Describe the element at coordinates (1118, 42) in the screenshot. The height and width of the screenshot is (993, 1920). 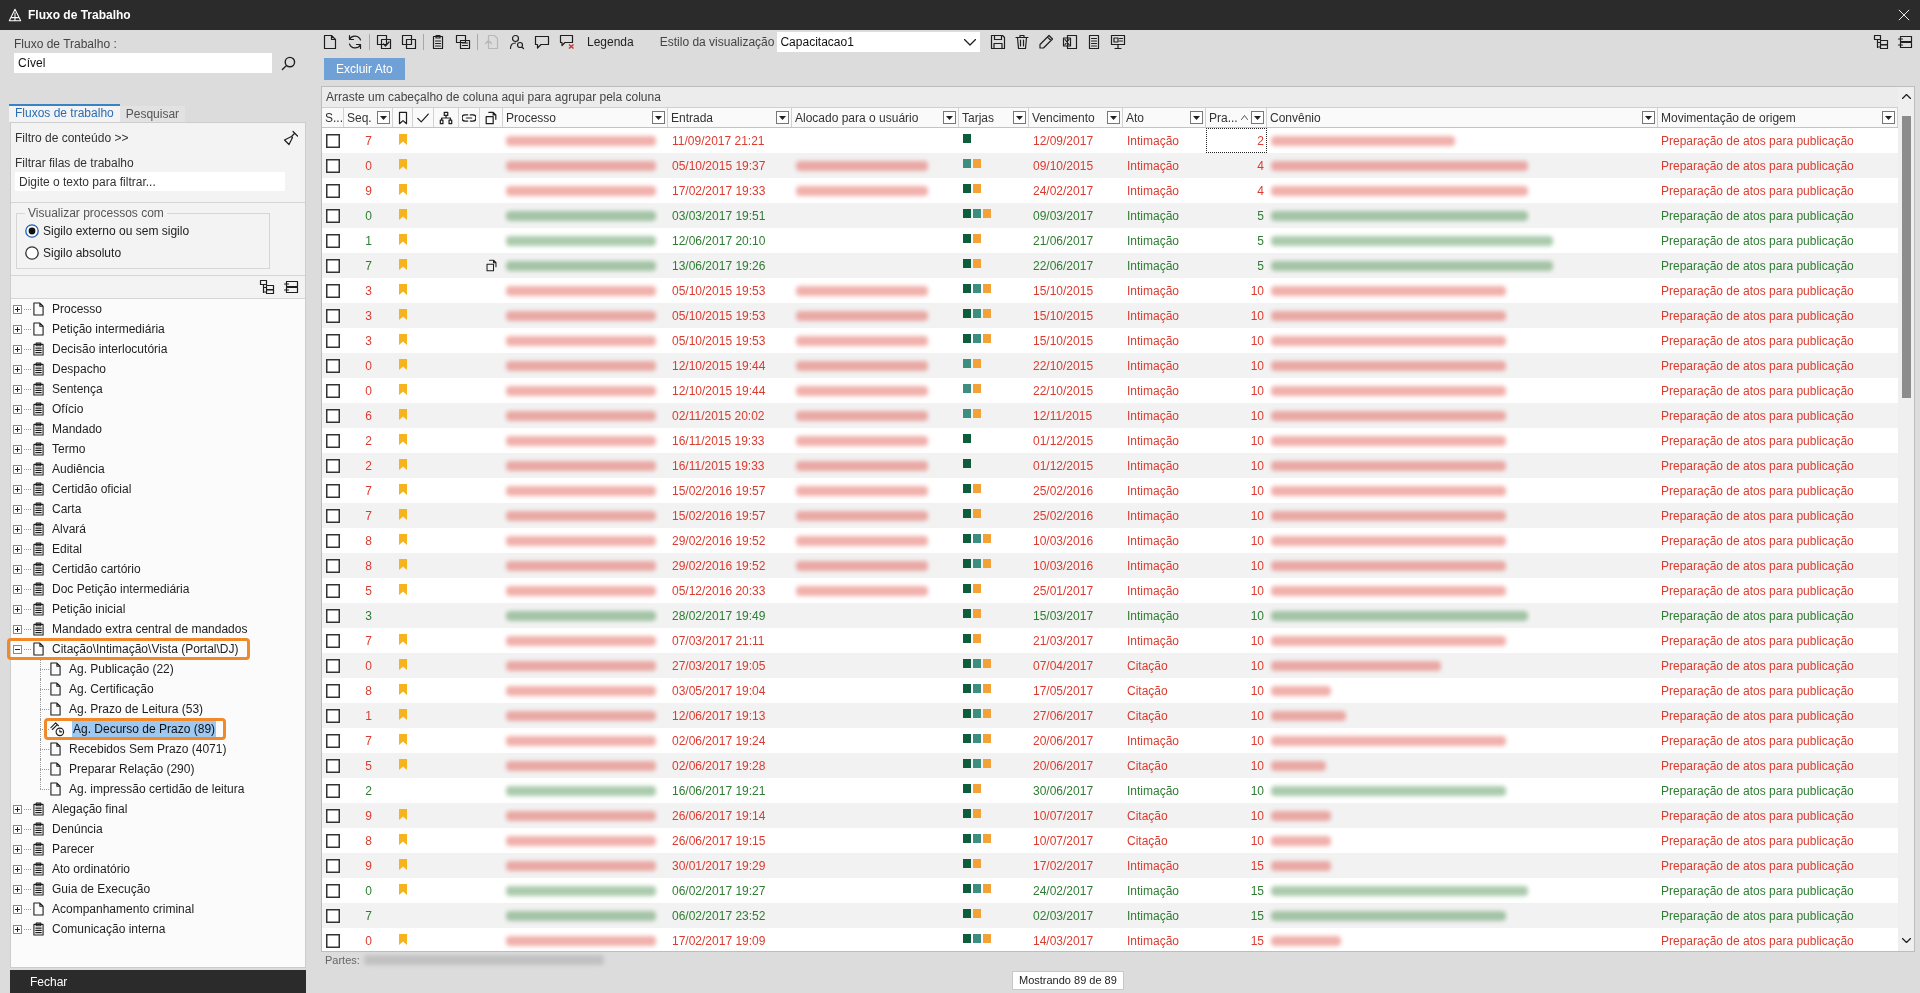
I see `monitor-icon` at that location.